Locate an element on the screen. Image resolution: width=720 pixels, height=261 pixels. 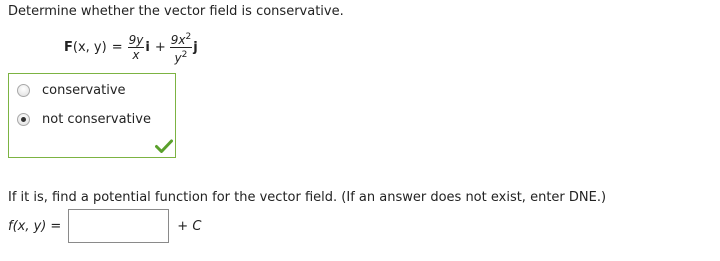
option-not-conservative-label: not conservative is located at coordinates (96, 119).